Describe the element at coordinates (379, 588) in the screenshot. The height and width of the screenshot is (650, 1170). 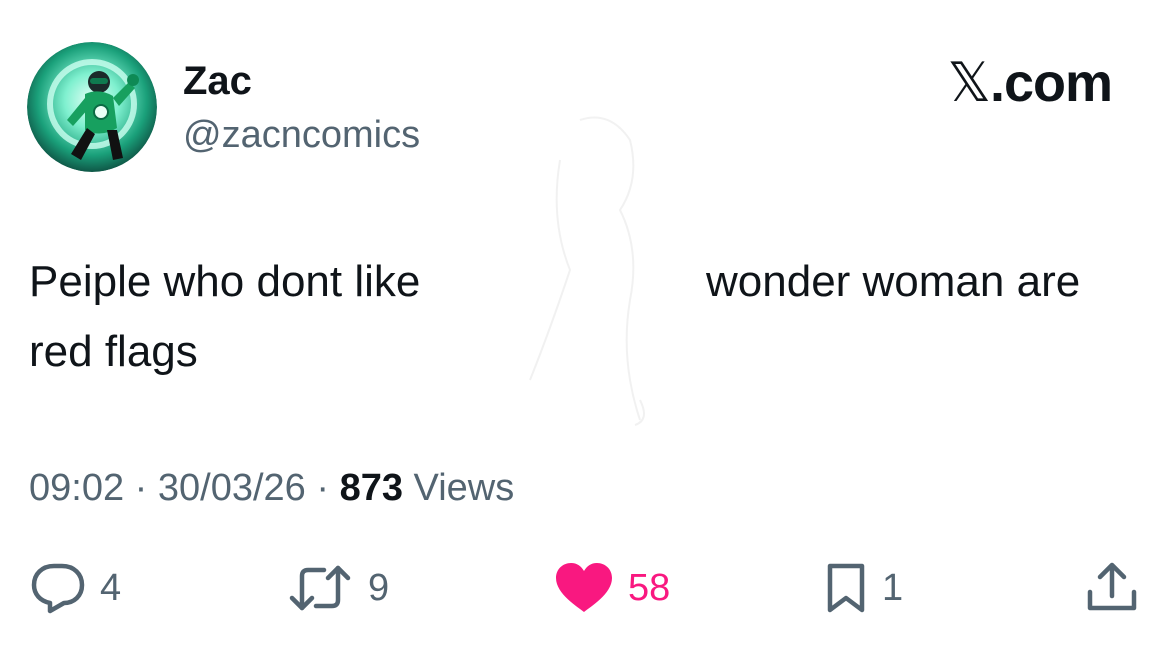
I see `repost-count: 9` at that location.